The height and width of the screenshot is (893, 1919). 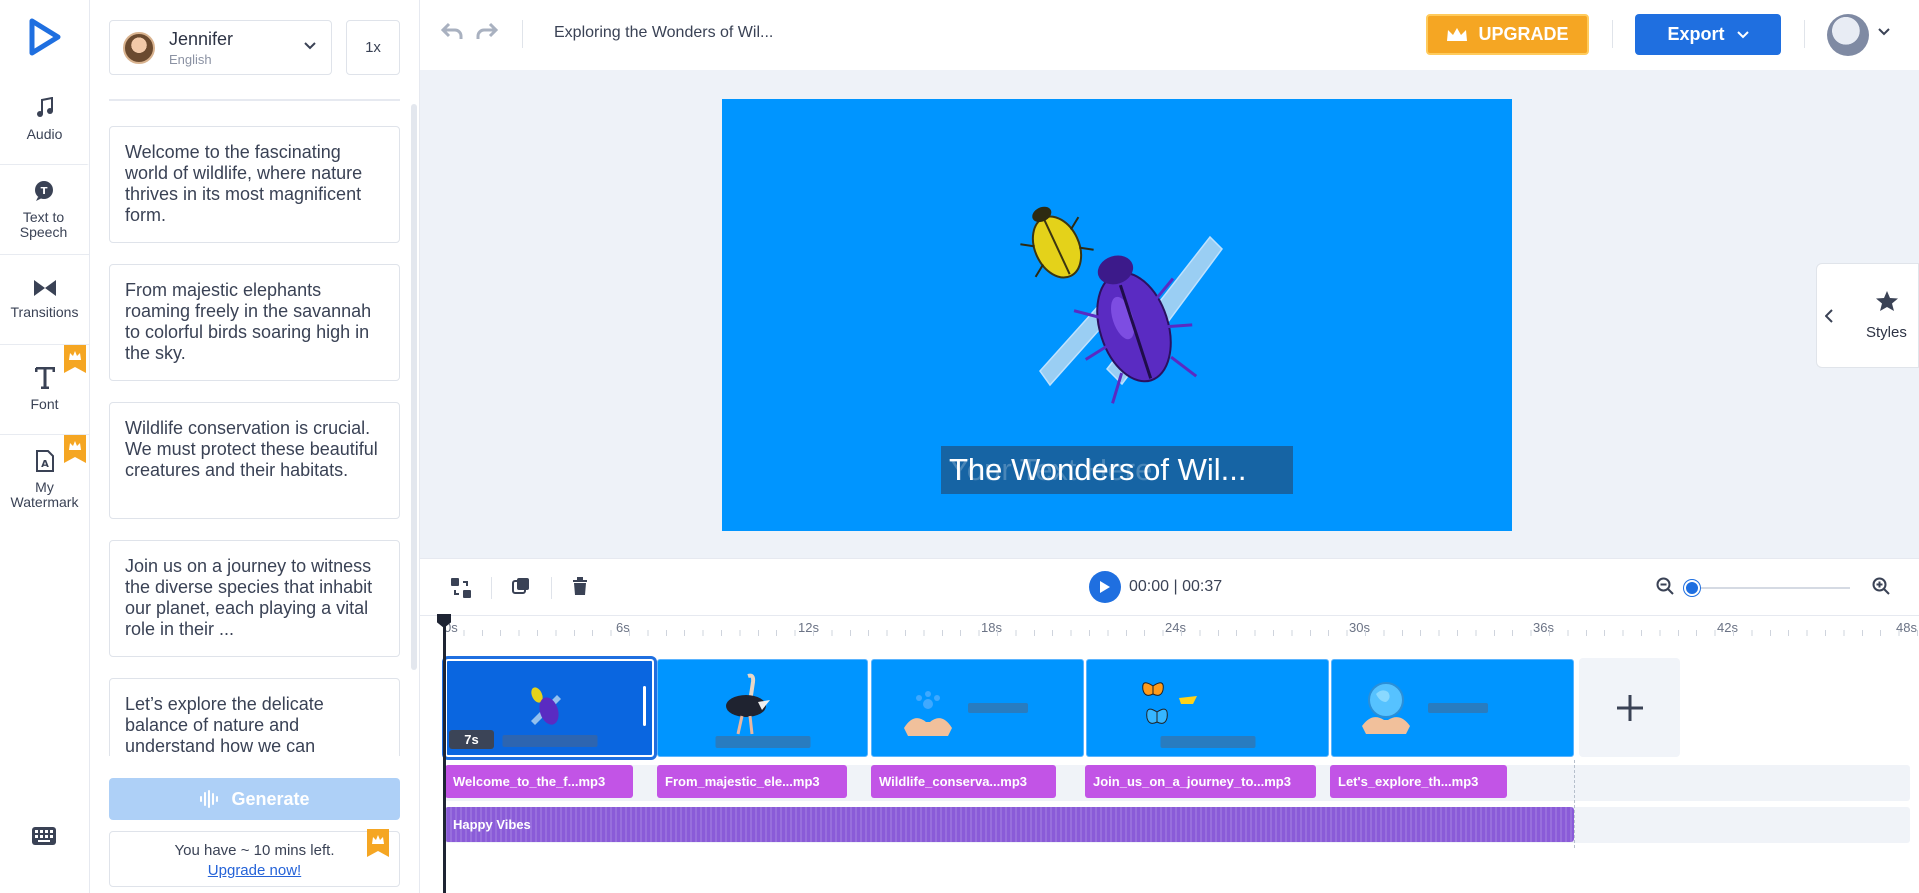 What do you see at coordinates (209, 799) in the screenshot?
I see `waveform-icon` at bounding box center [209, 799].